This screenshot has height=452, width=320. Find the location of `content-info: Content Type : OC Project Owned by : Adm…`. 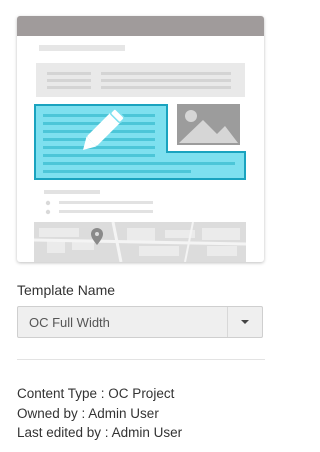

content-info: Content Type : OC Project Owned by : Adm… is located at coordinates (99, 413).